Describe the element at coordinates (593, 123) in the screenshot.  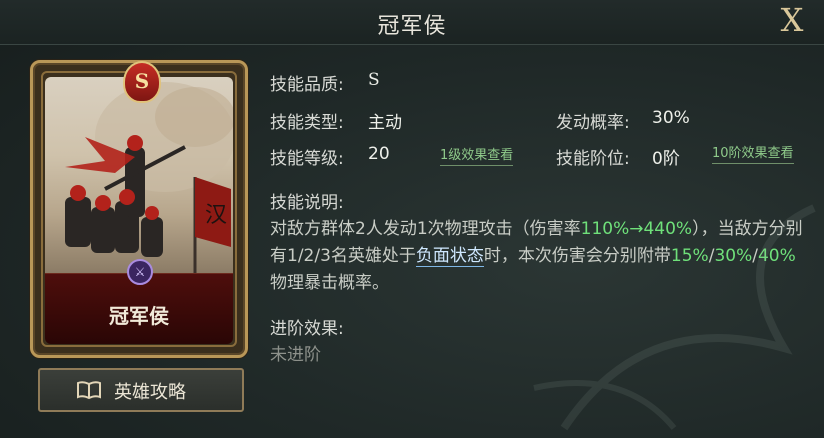
I see `chance-label: 发动概率:` at that location.